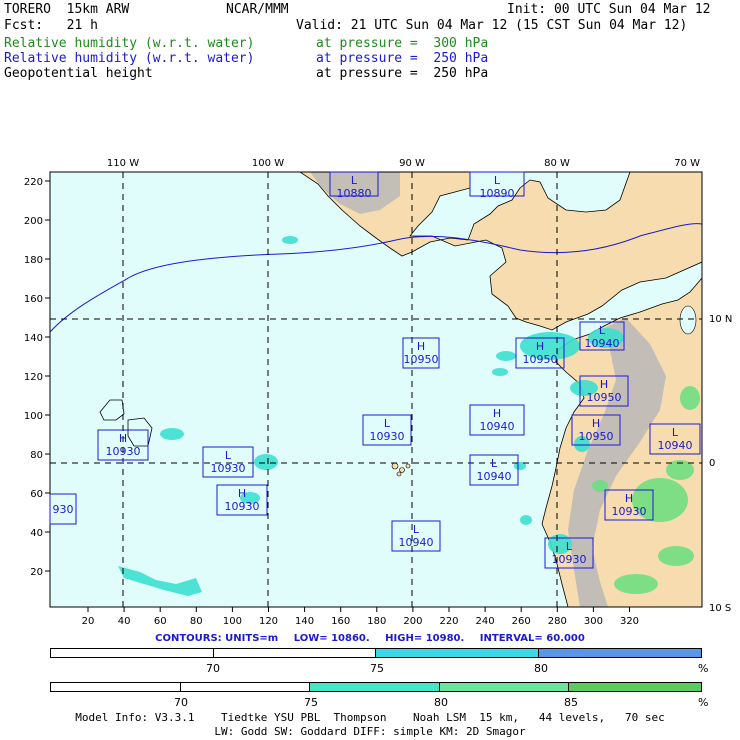  I want to click on x-tick-label: 60, so click(160, 620).